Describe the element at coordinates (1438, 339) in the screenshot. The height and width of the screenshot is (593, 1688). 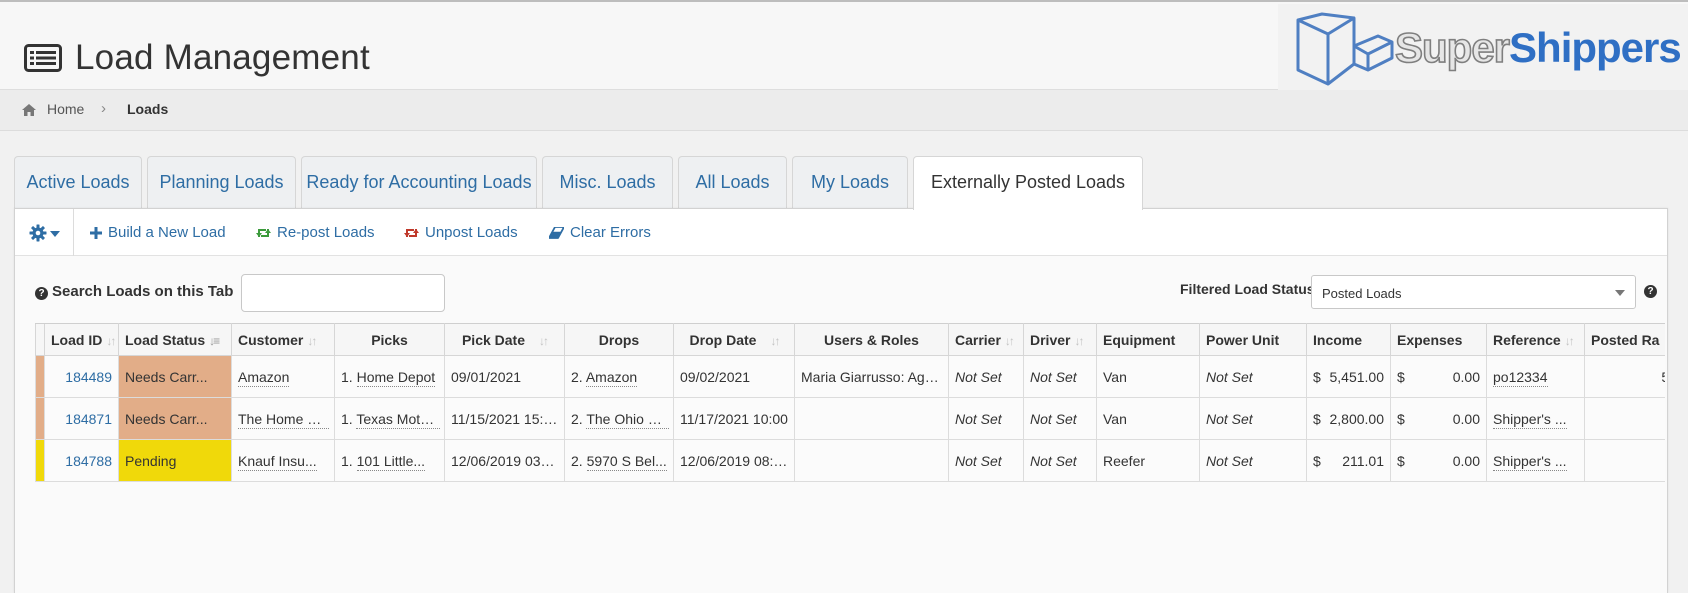
I see `column-header-expenses: Expenses` at that location.